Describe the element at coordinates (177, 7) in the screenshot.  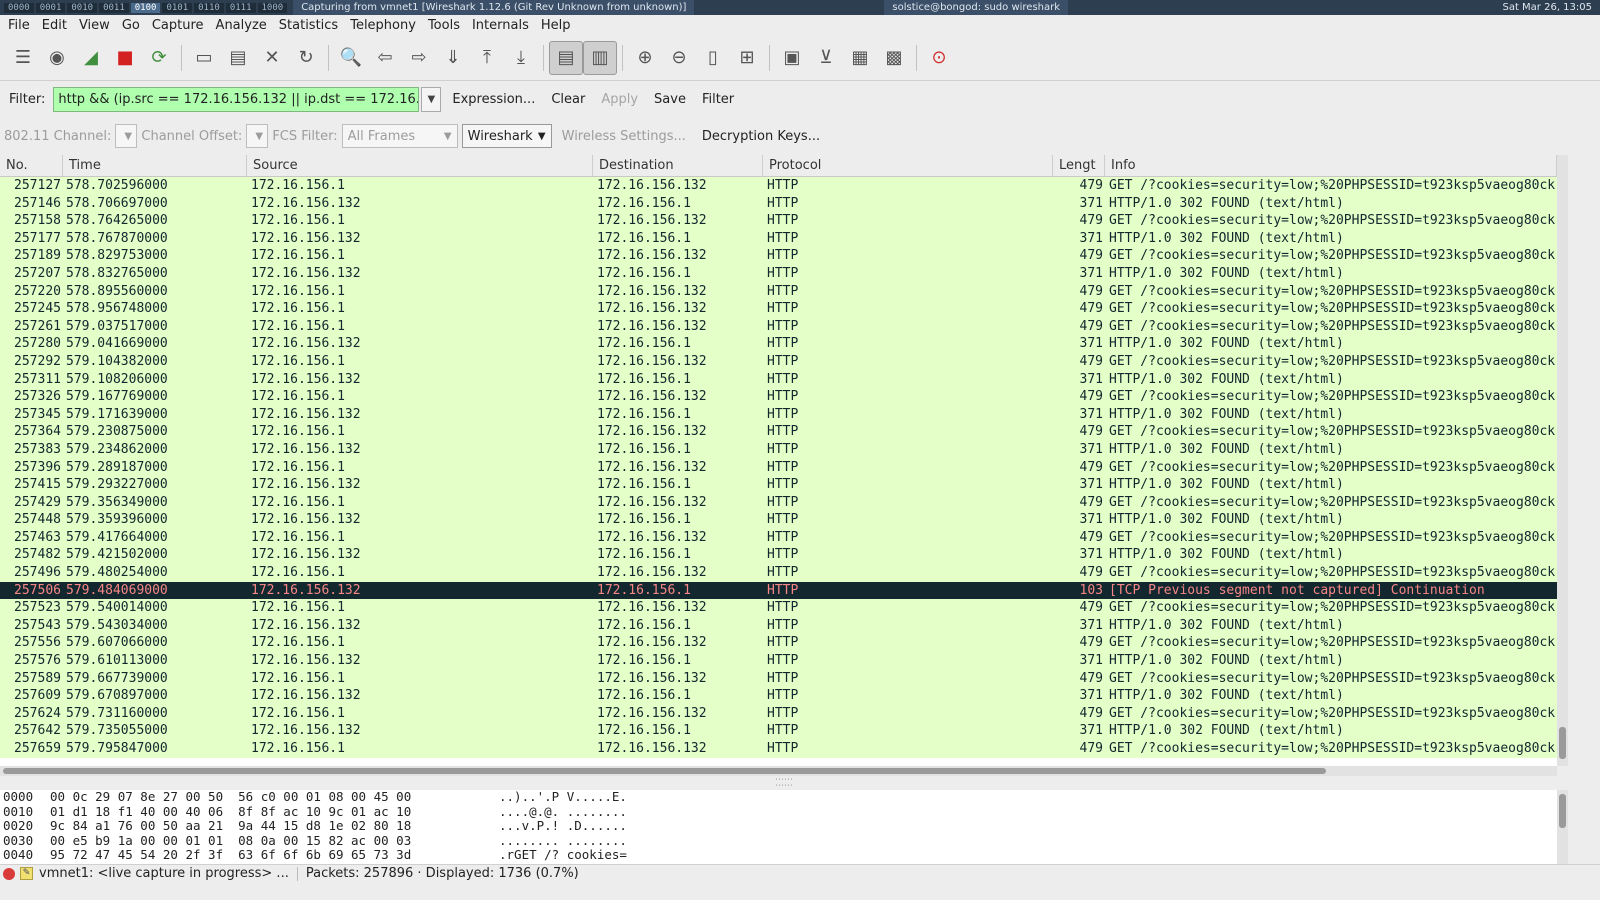
I see `workspace-button: 0101` at that location.